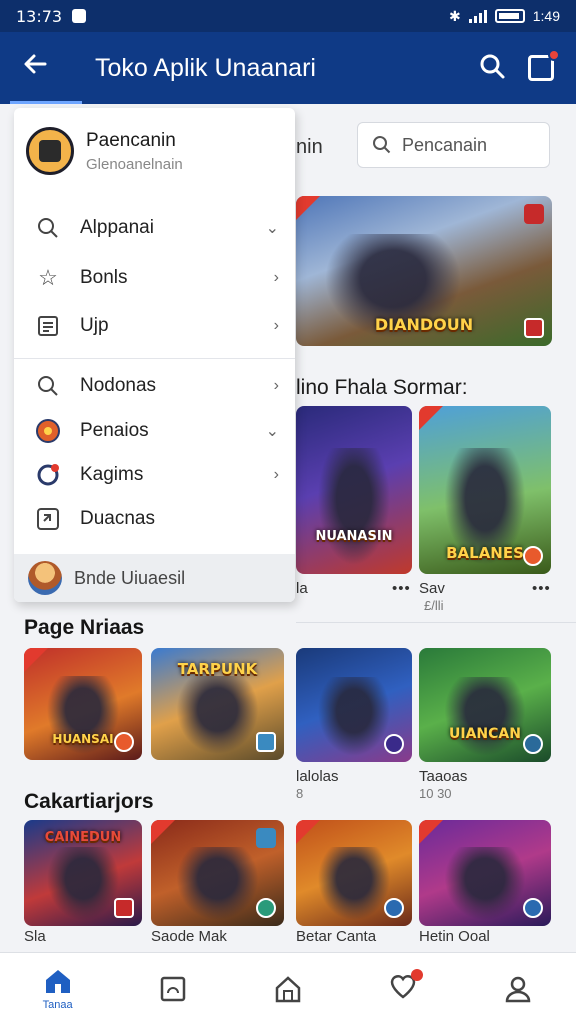 This screenshot has height=1024, width=576. What do you see at coordinates (309, 147) in the screenshot?
I see `tab-label: nin` at bounding box center [309, 147].